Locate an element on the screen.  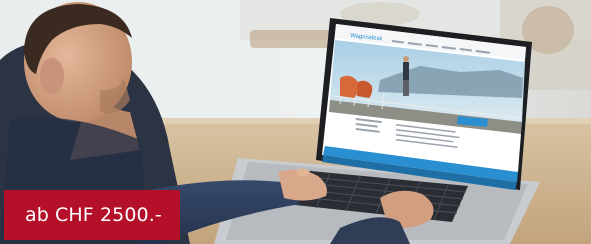
price-label: ab CHF 2500.- is located at coordinates (93, 215).